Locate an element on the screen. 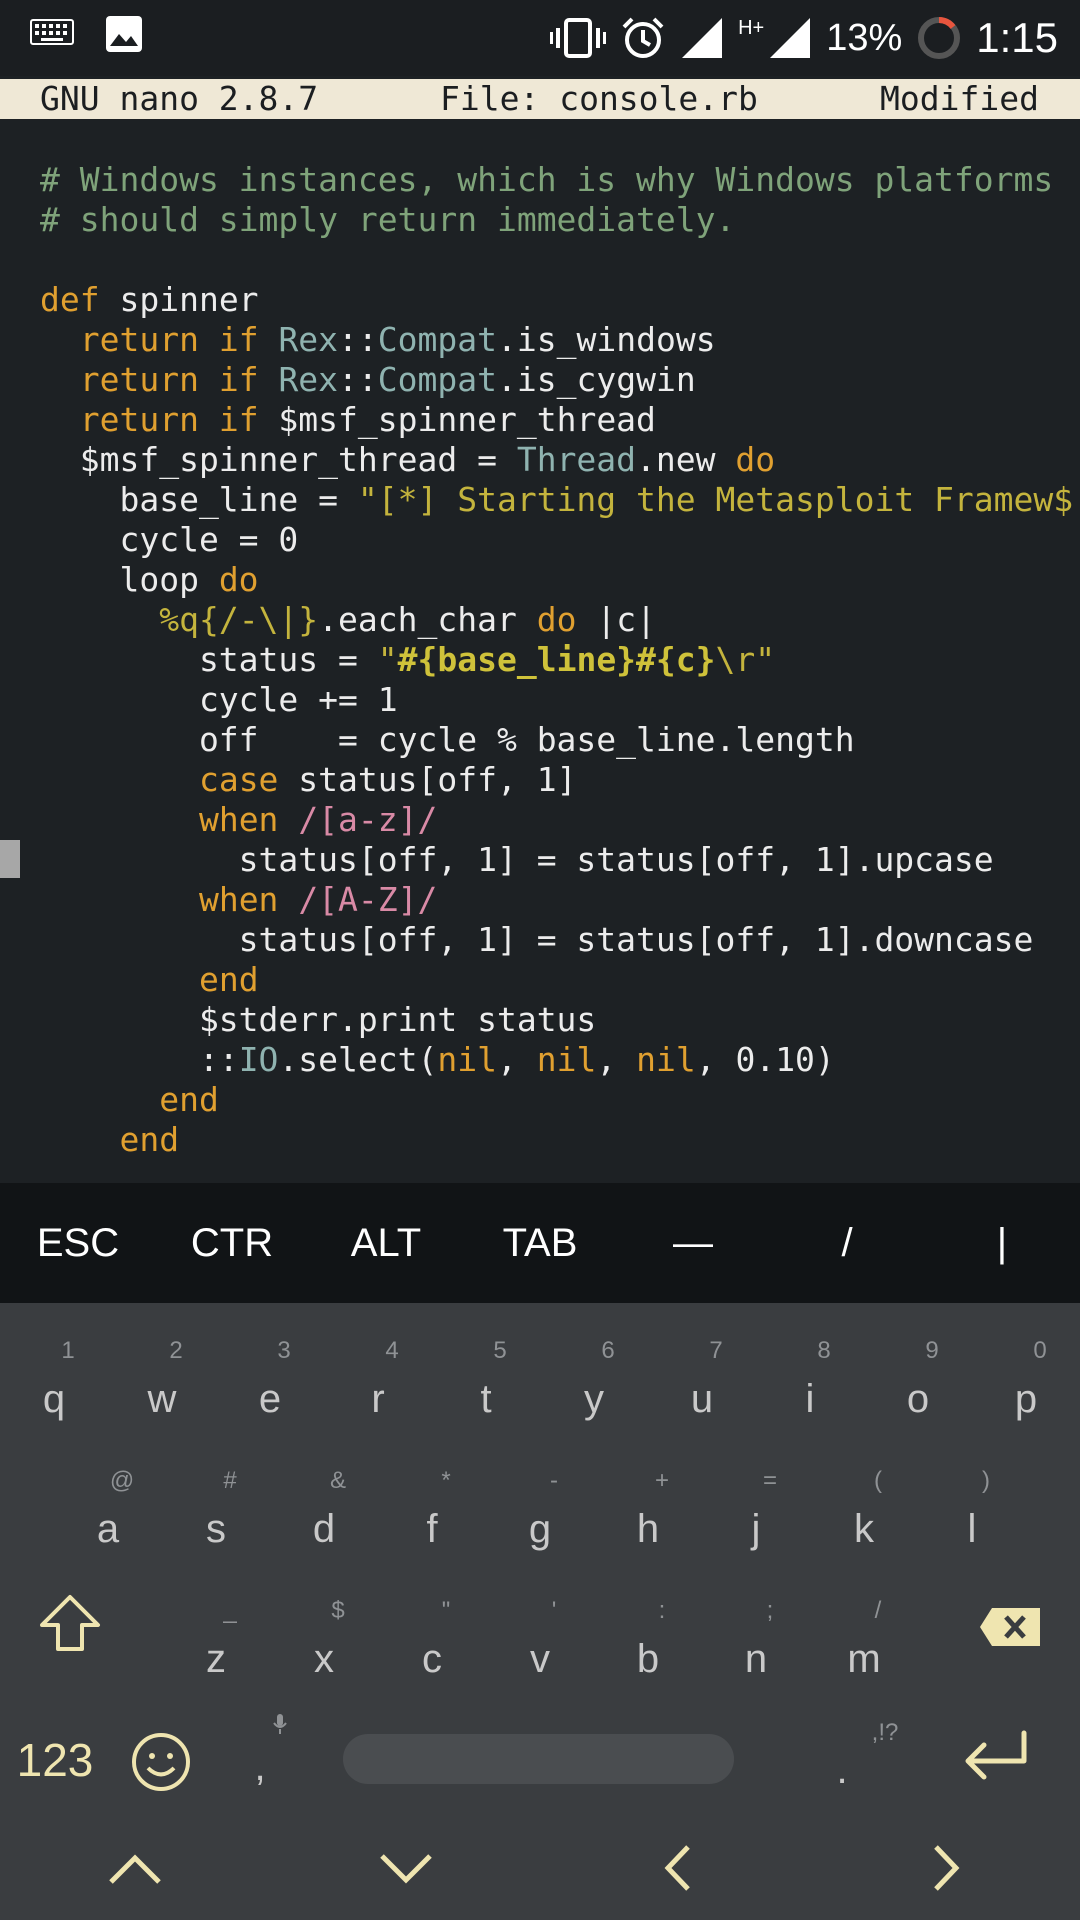  code-token: %q{/-\|} is located at coordinates (239, 619).